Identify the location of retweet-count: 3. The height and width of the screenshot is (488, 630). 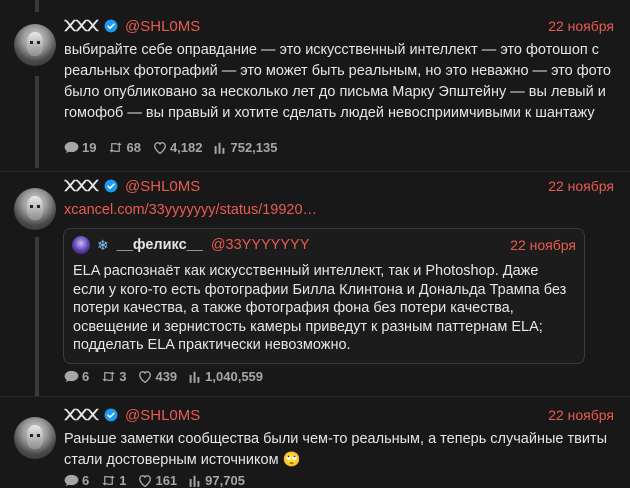
(123, 376).